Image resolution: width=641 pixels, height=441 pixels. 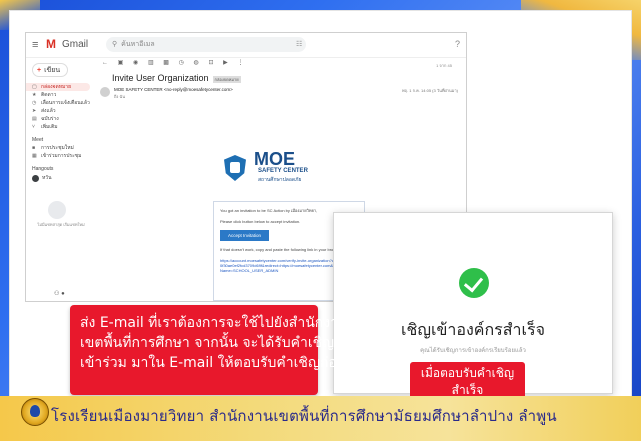 What do you see at coordinates (49, 95) in the screenshot?
I see `sidebar-item-label: ติดดาว` at bounding box center [49, 95].